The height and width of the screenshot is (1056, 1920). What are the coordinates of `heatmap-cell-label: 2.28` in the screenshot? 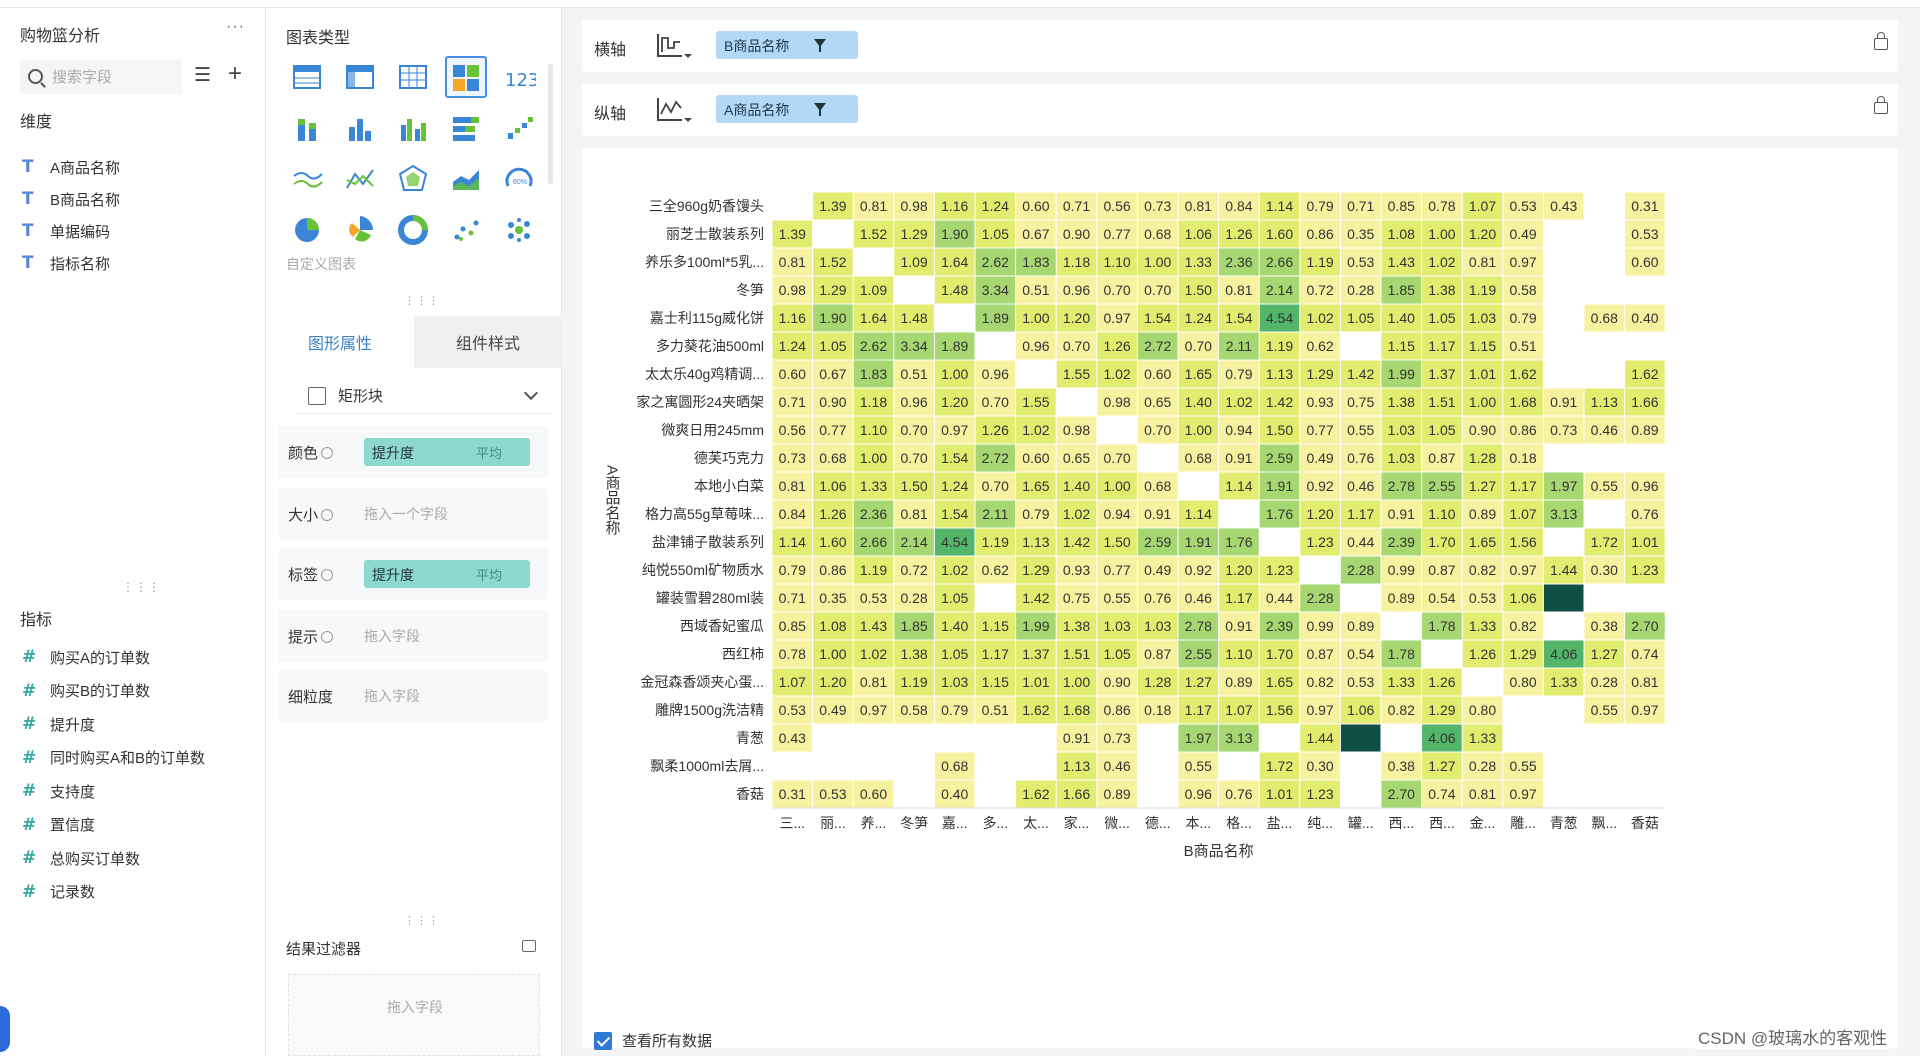 It's located at (1360, 570).